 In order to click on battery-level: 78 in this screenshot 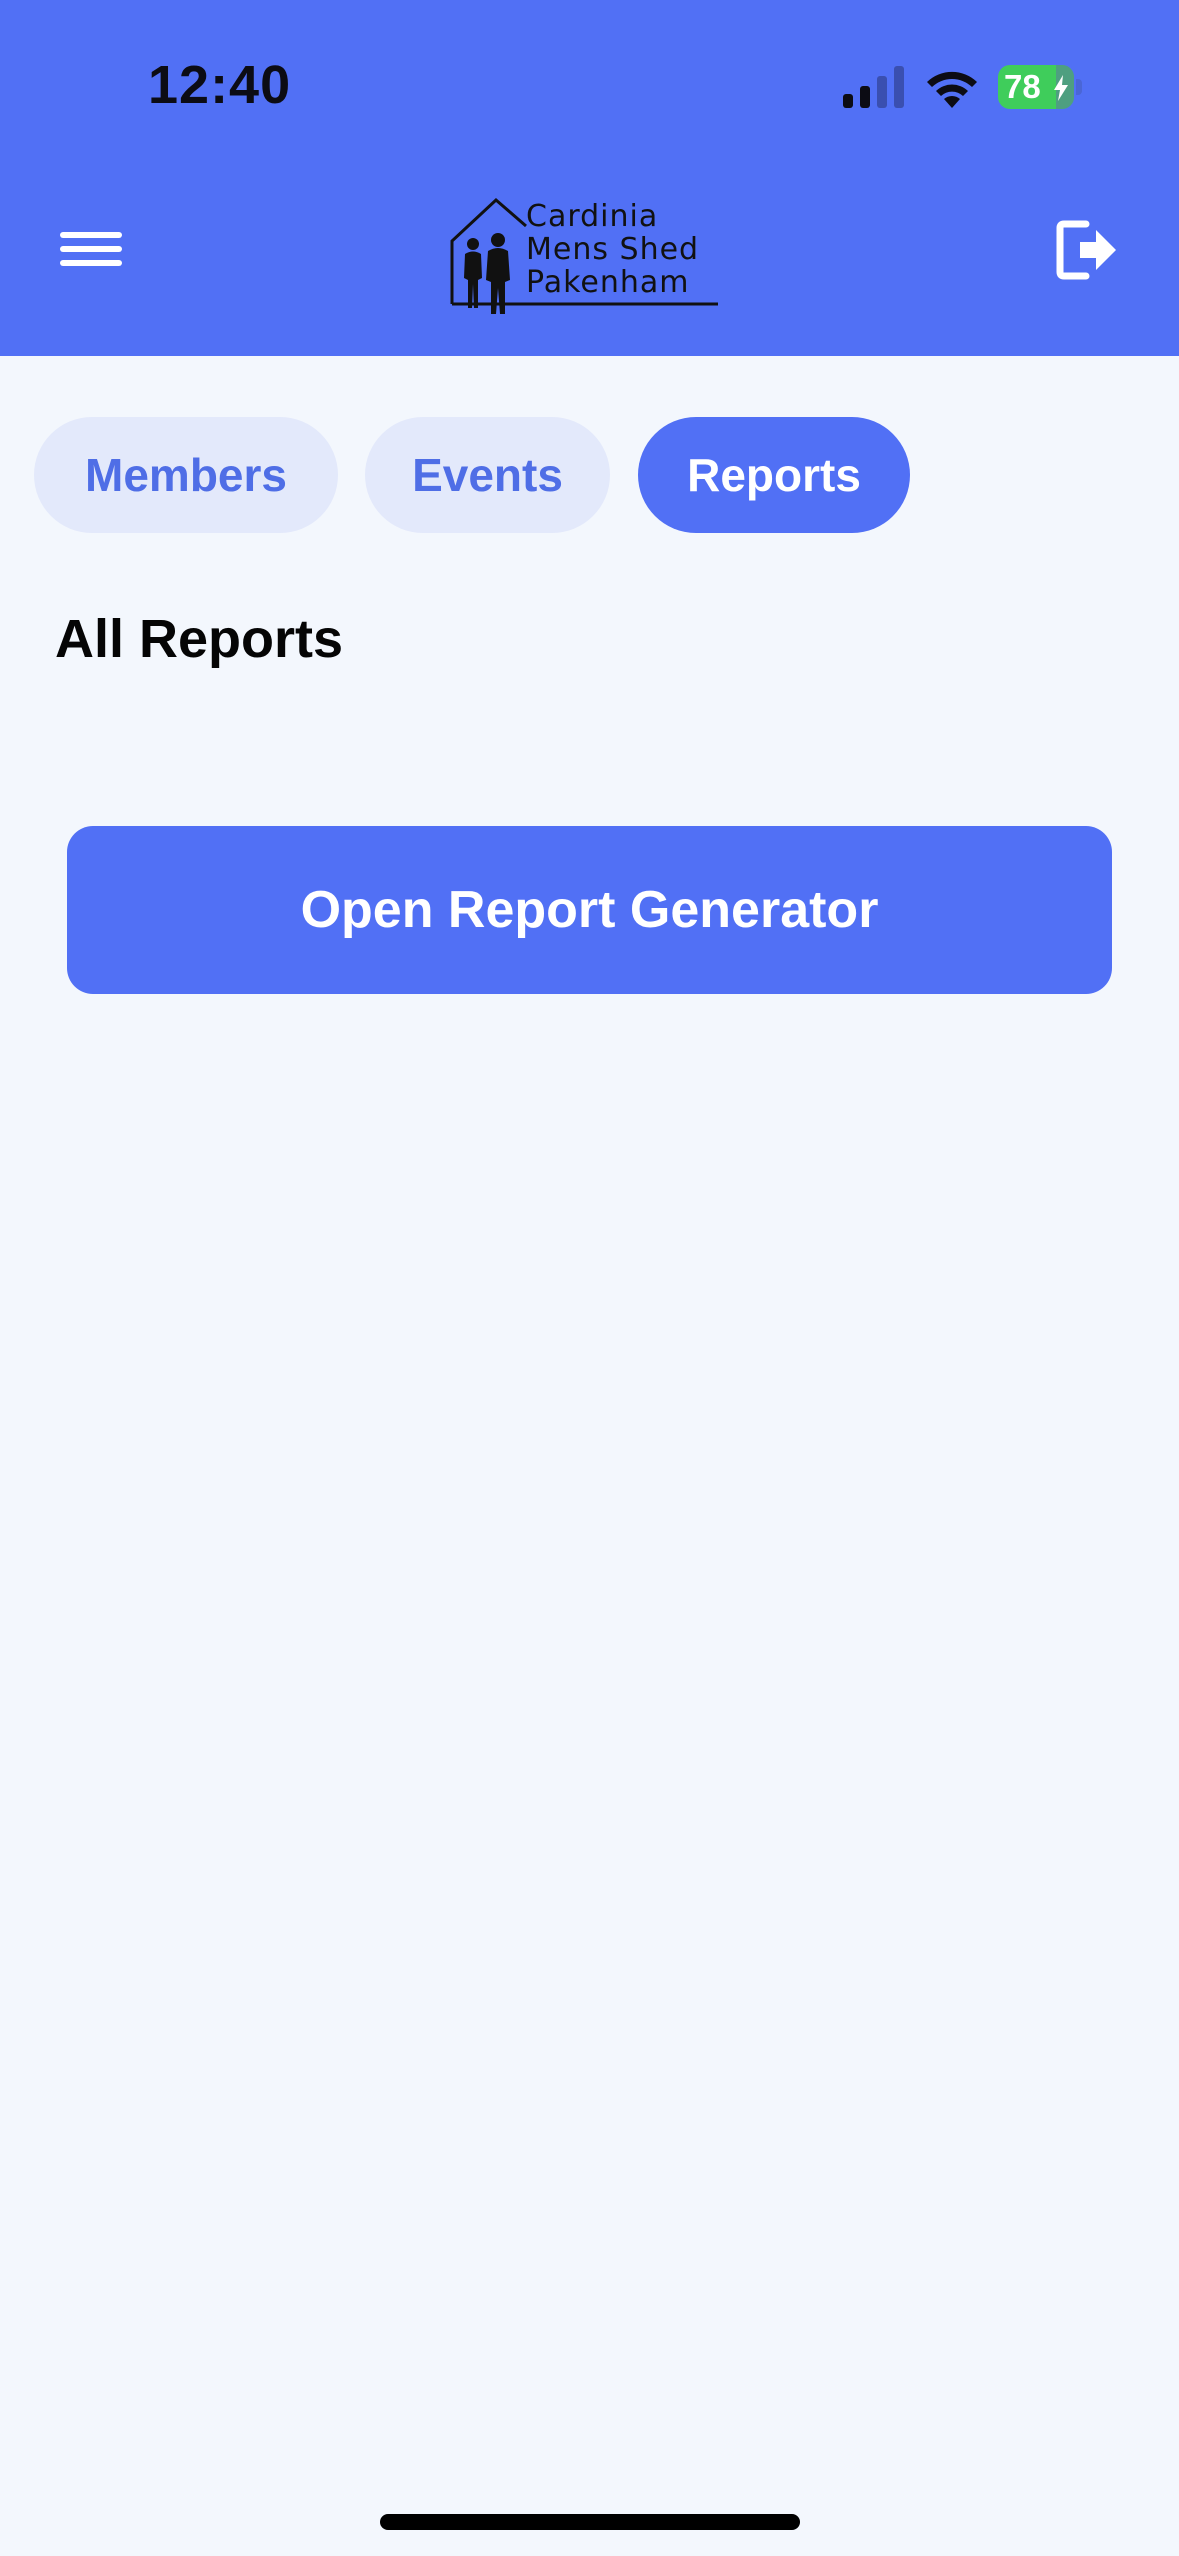, I will do `click(1022, 86)`.